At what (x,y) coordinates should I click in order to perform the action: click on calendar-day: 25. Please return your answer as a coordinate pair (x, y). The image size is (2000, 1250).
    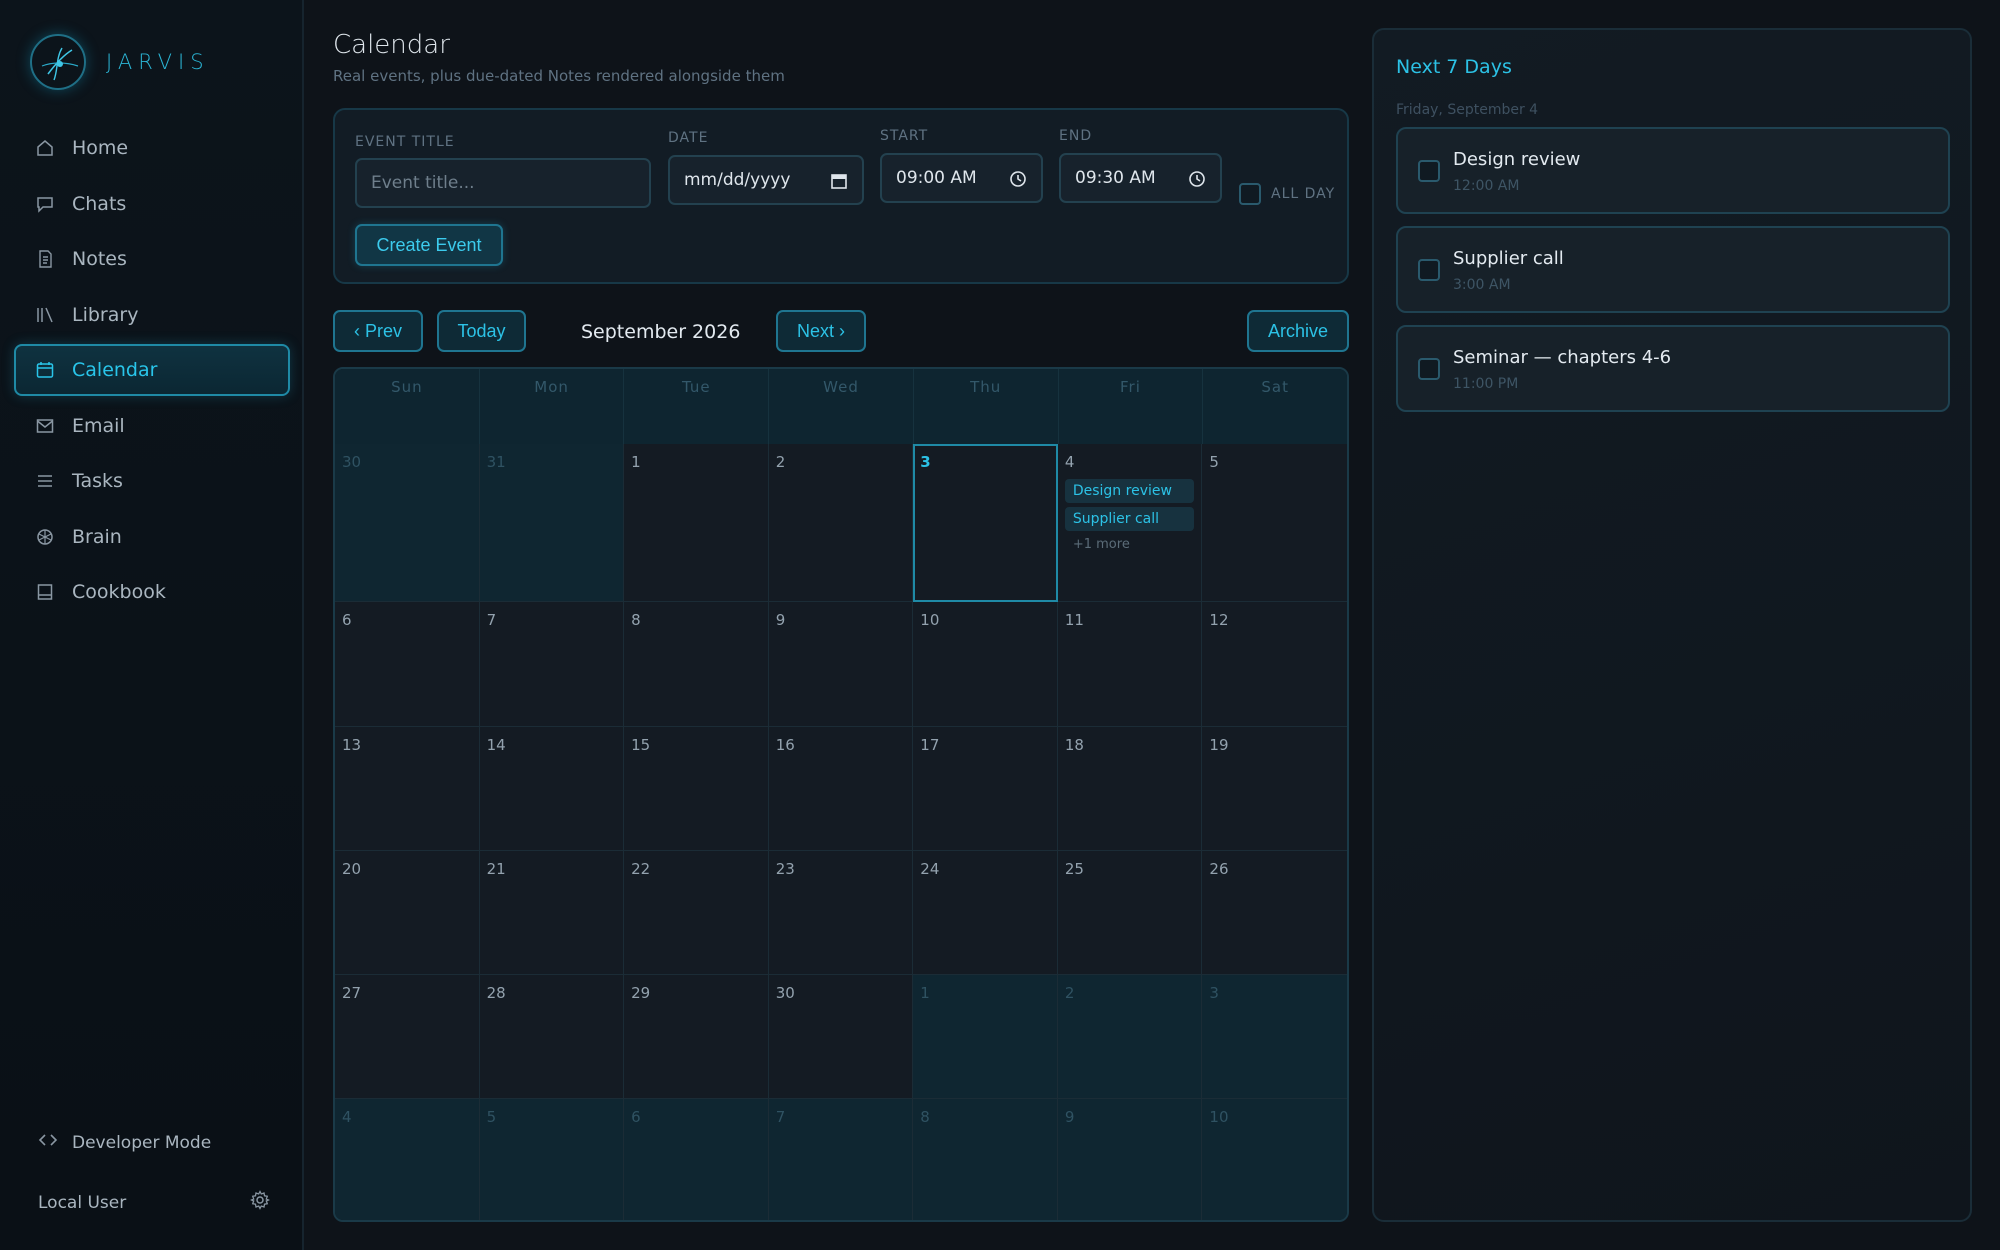
    Looking at the image, I should click on (1130, 913).